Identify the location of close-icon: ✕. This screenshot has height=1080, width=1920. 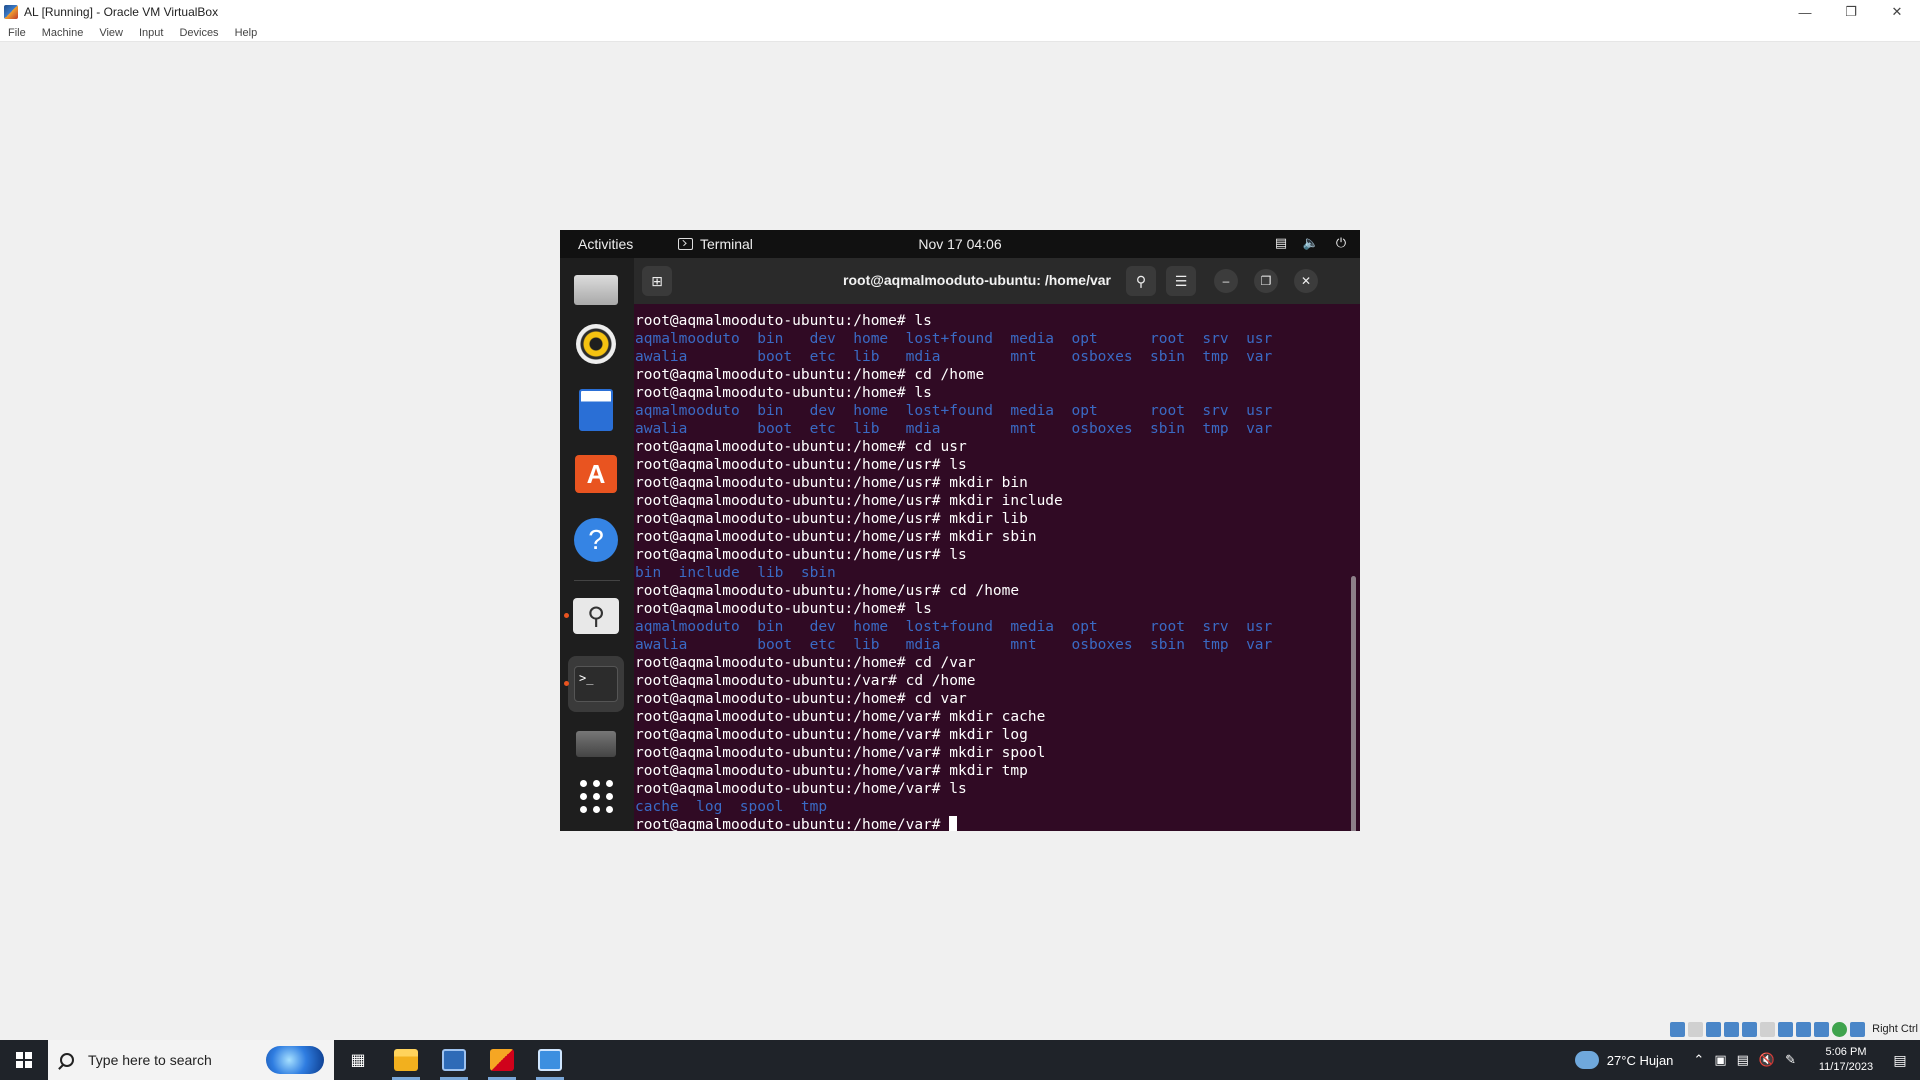
(1897, 12).